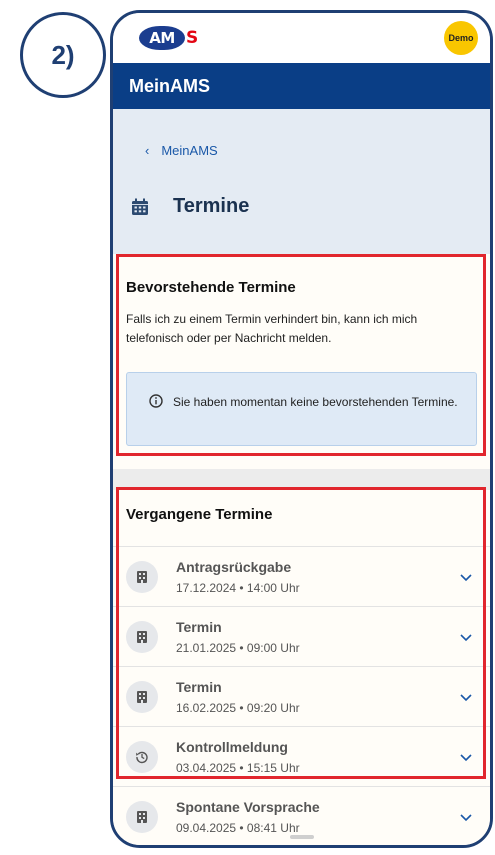 The image size is (495, 855). What do you see at coordinates (301, 38) in the screenshot?
I see `top-bar: AM S Demo` at bounding box center [301, 38].